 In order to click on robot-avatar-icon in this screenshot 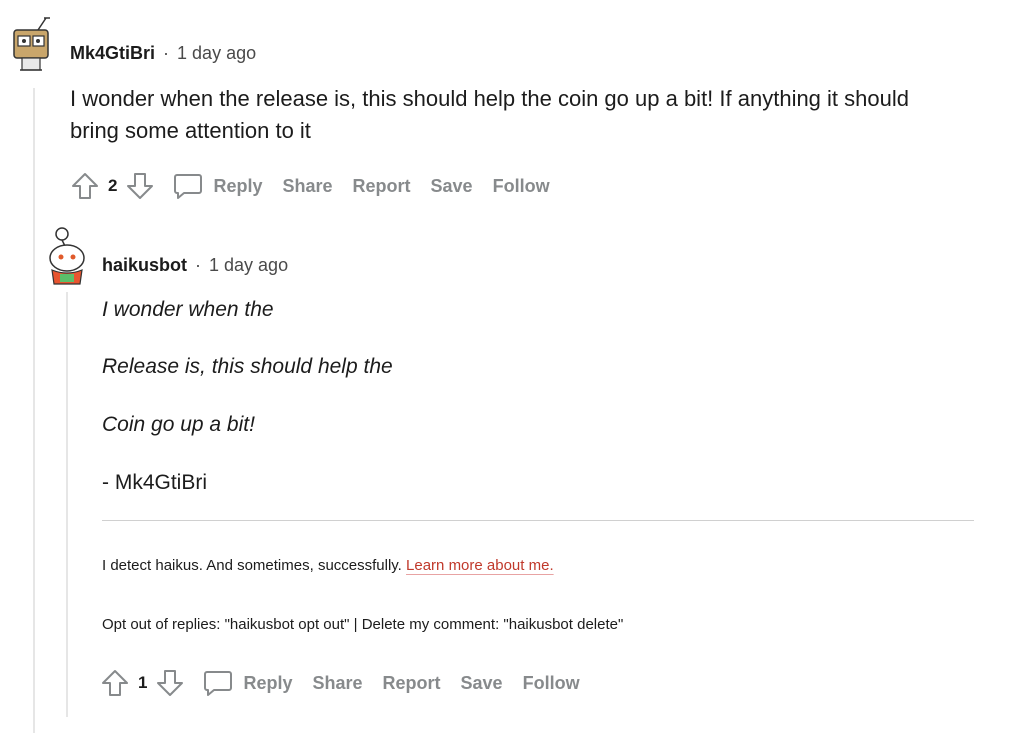, I will do `click(31, 44)`.